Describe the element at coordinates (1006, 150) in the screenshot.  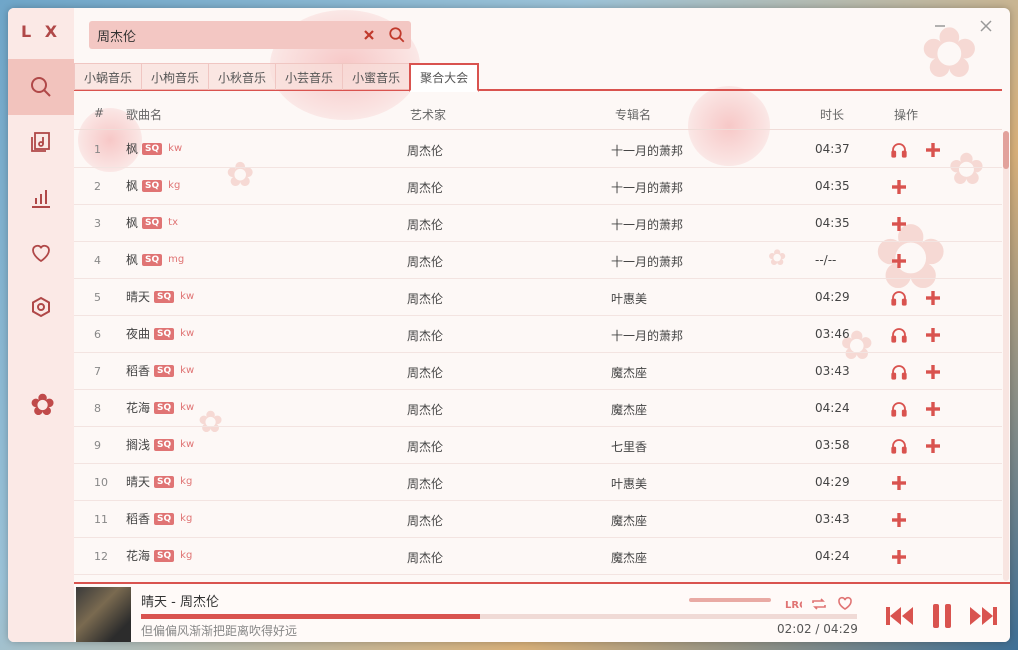
I see `scrollbar-thumb` at that location.